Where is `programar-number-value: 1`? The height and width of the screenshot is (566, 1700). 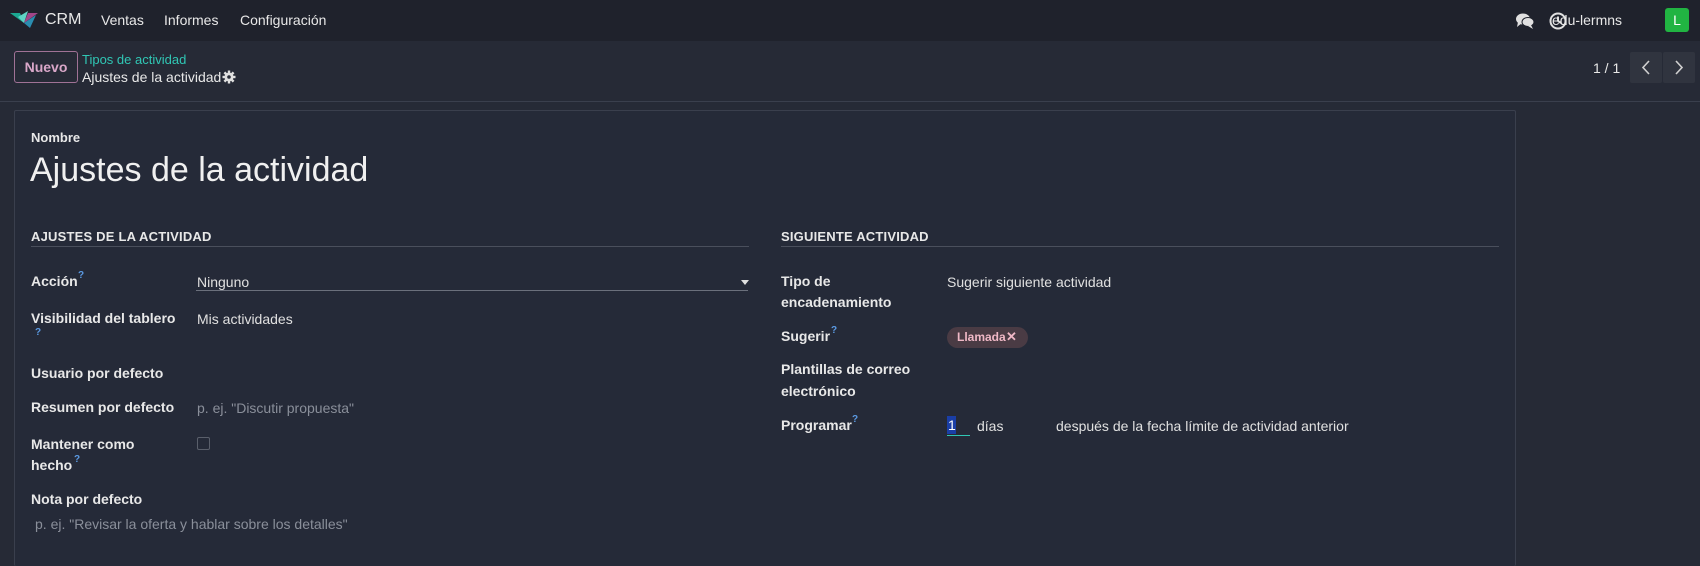
programar-number-value: 1 is located at coordinates (952, 425).